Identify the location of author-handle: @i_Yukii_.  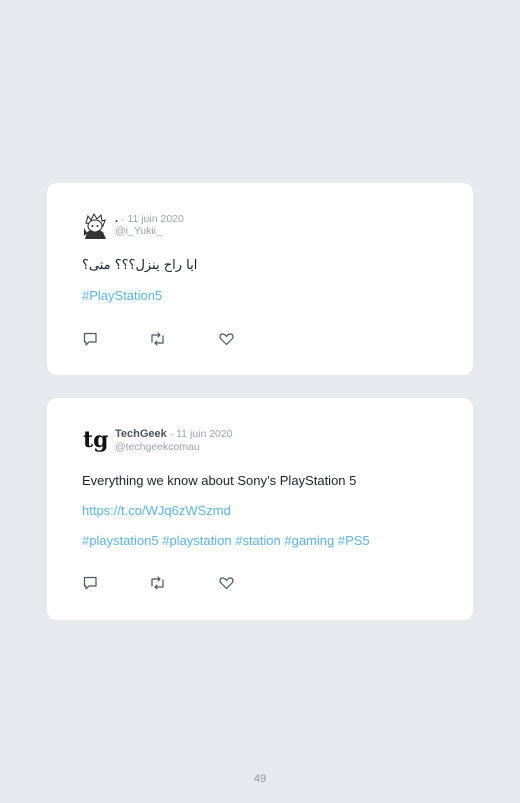
(138, 231).